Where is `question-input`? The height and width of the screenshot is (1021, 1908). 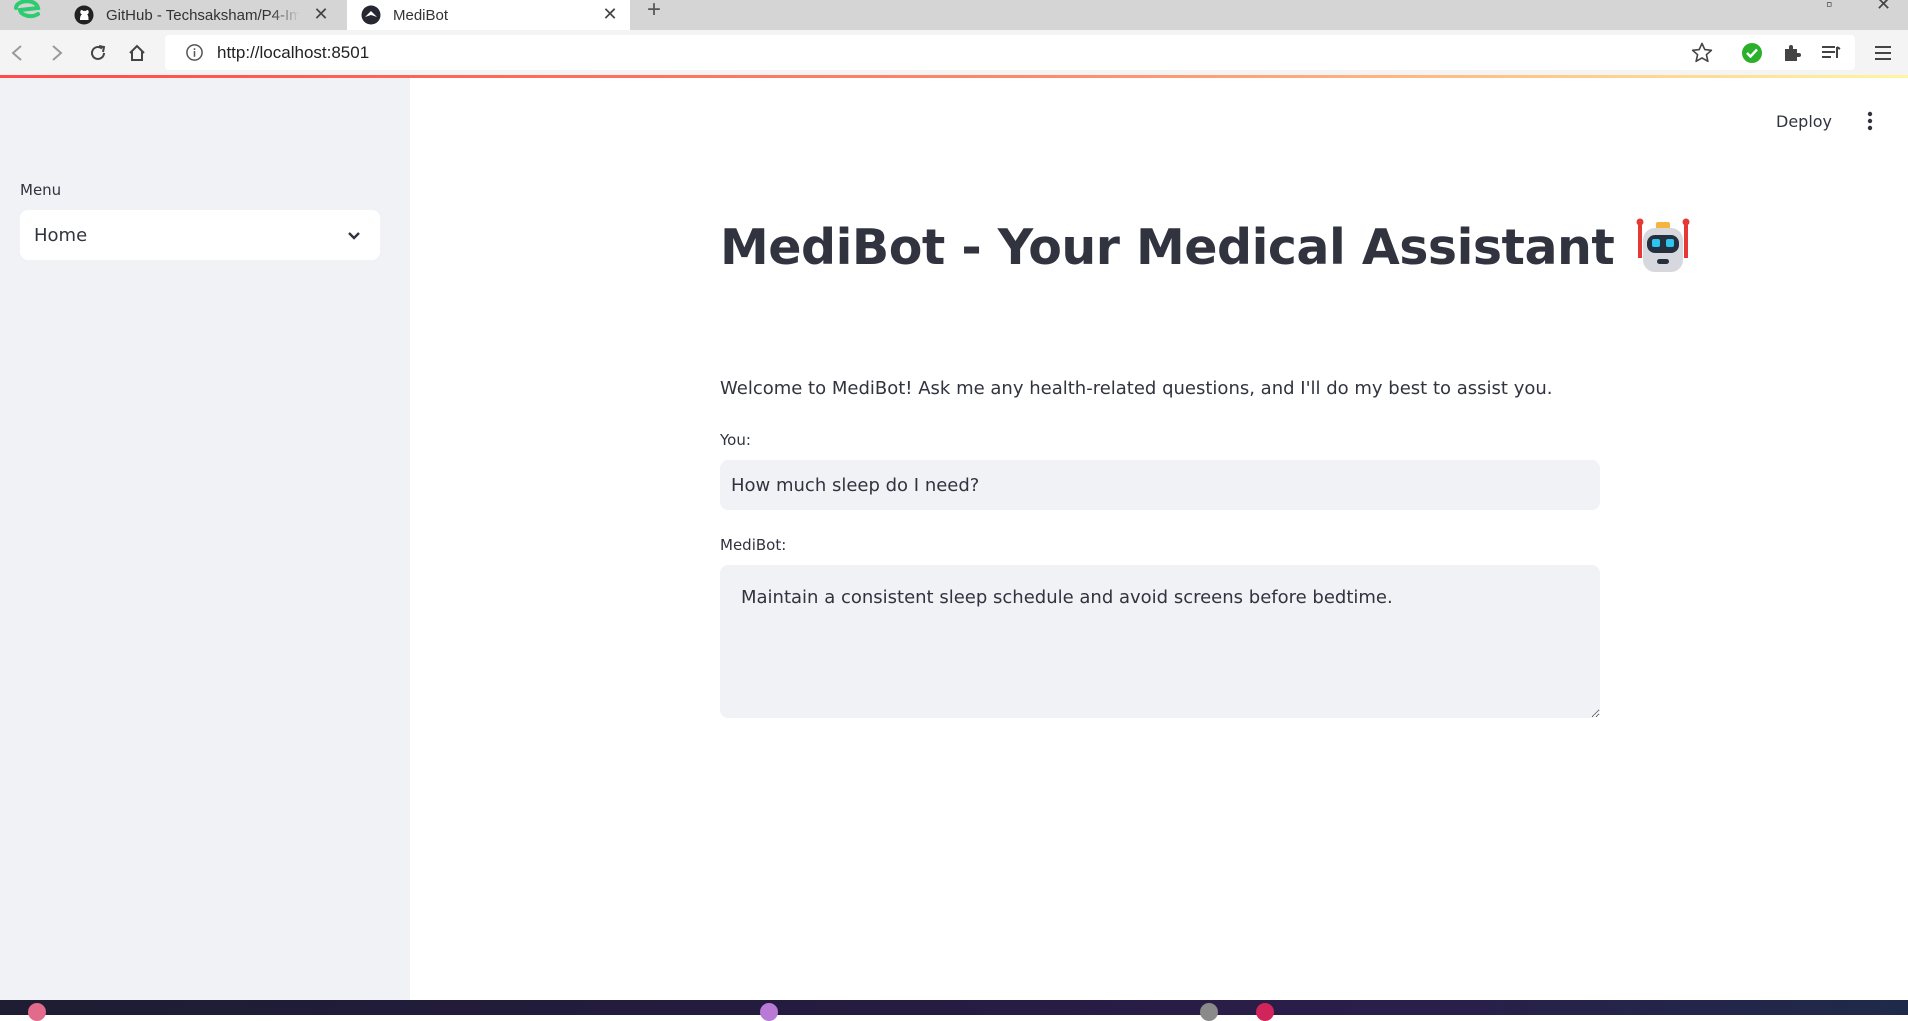 question-input is located at coordinates (1160, 485).